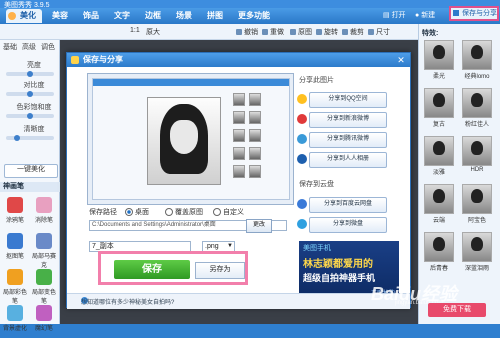 Image resolution: width=500 pixels, height=338 pixels. What do you see at coordinates (15, 285) in the screenshot?
I see `color-brush: 局部彩色笔` at bounding box center [15, 285].